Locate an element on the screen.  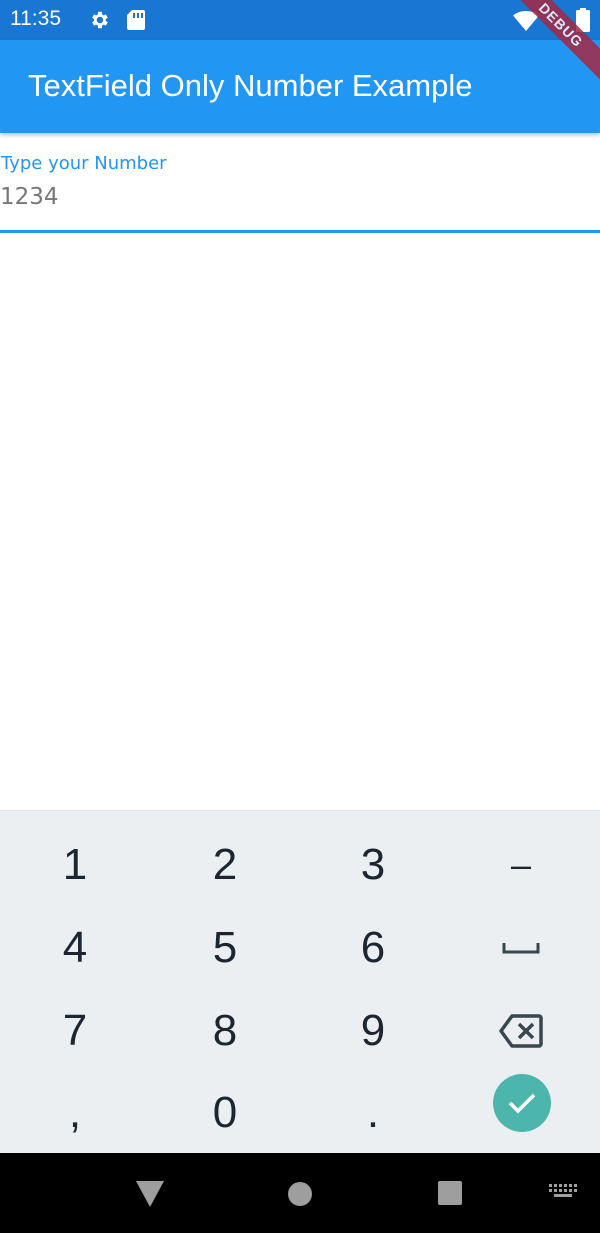
home-icon is located at coordinates (300, 1194).